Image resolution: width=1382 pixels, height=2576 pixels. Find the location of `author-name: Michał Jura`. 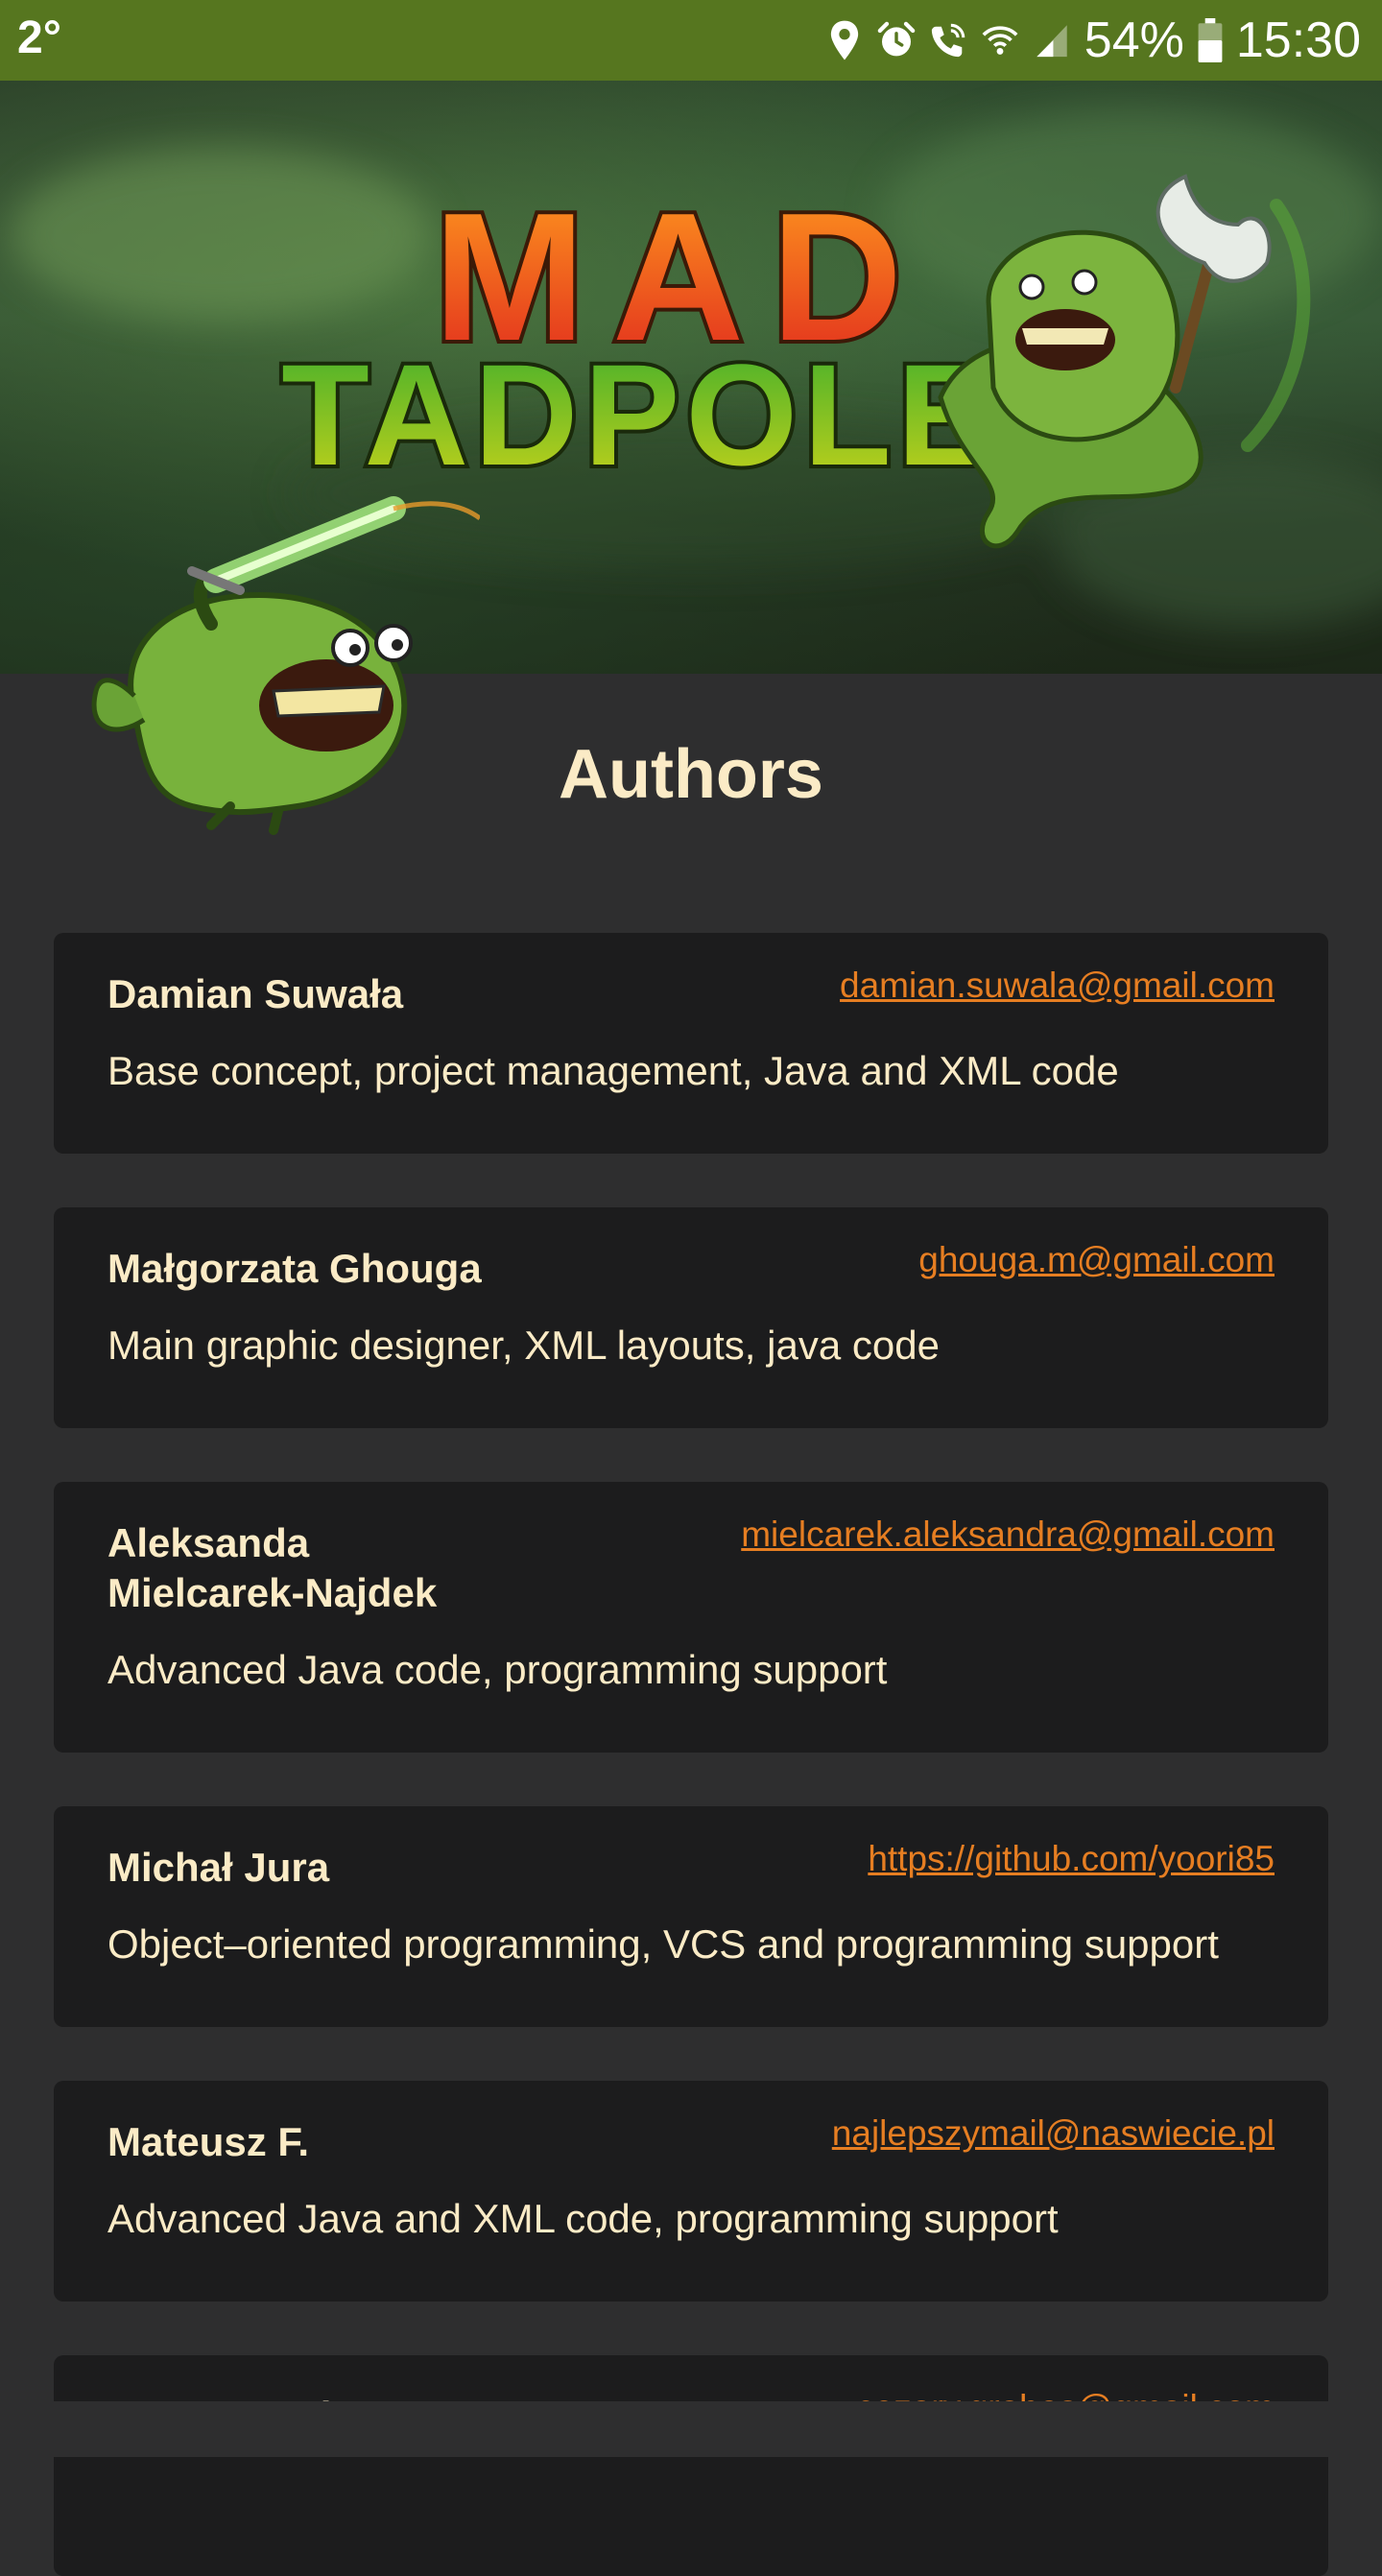

author-name: Michał Jura is located at coordinates (218, 1867).